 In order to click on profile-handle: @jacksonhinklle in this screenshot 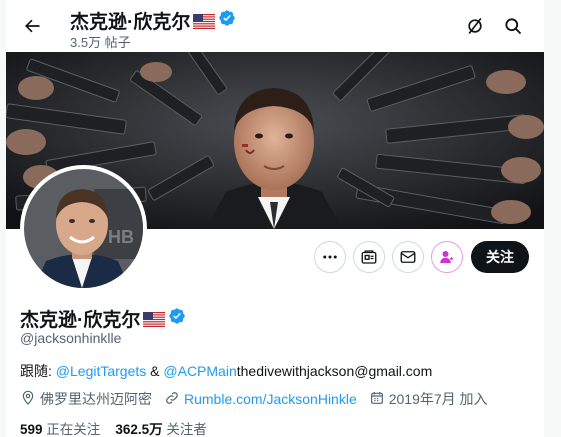, I will do `click(71, 338)`.